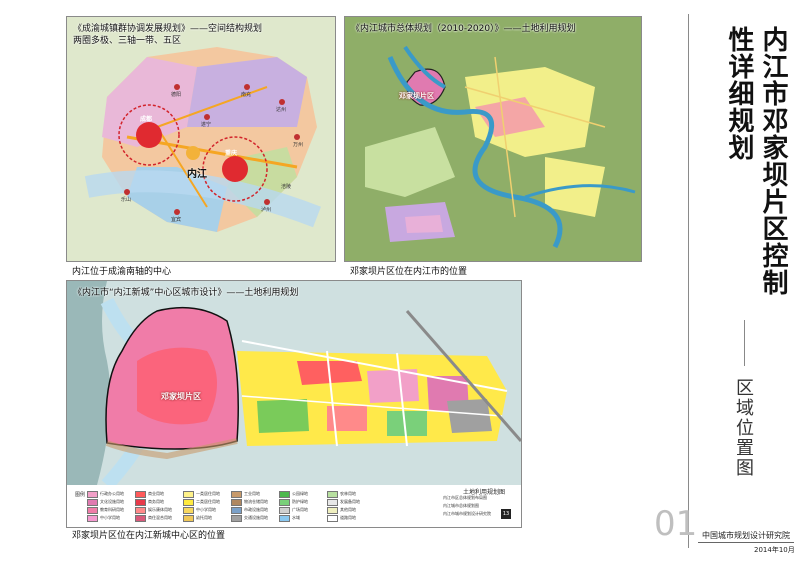 Image resolution: width=800 pixels, height=566 pixels. What do you see at coordinates (256, 517) in the screenshot?
I see `legend-label: 交通设施用地` at bounding box center [256, 517].